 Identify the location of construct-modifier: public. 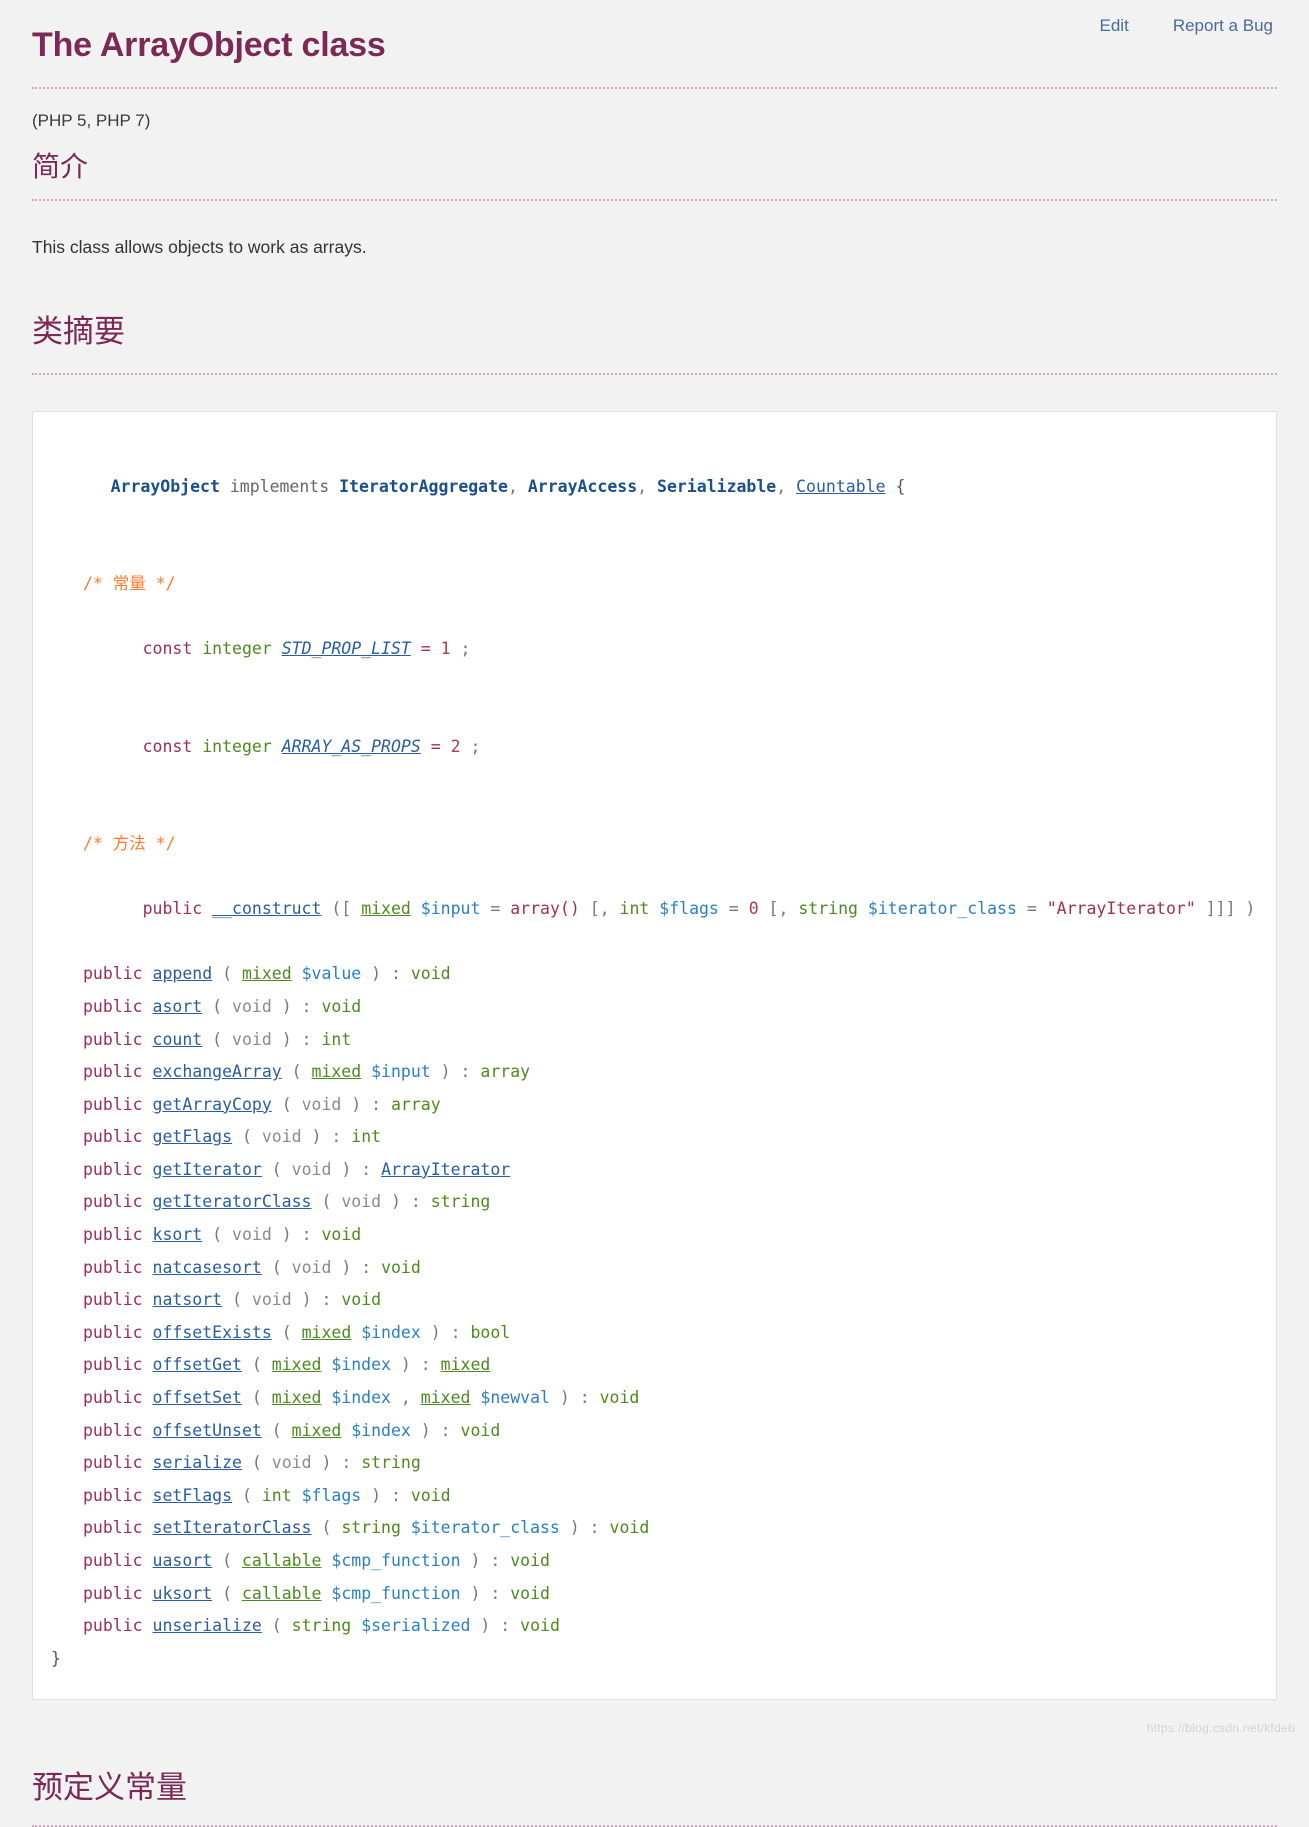
(172, 909).